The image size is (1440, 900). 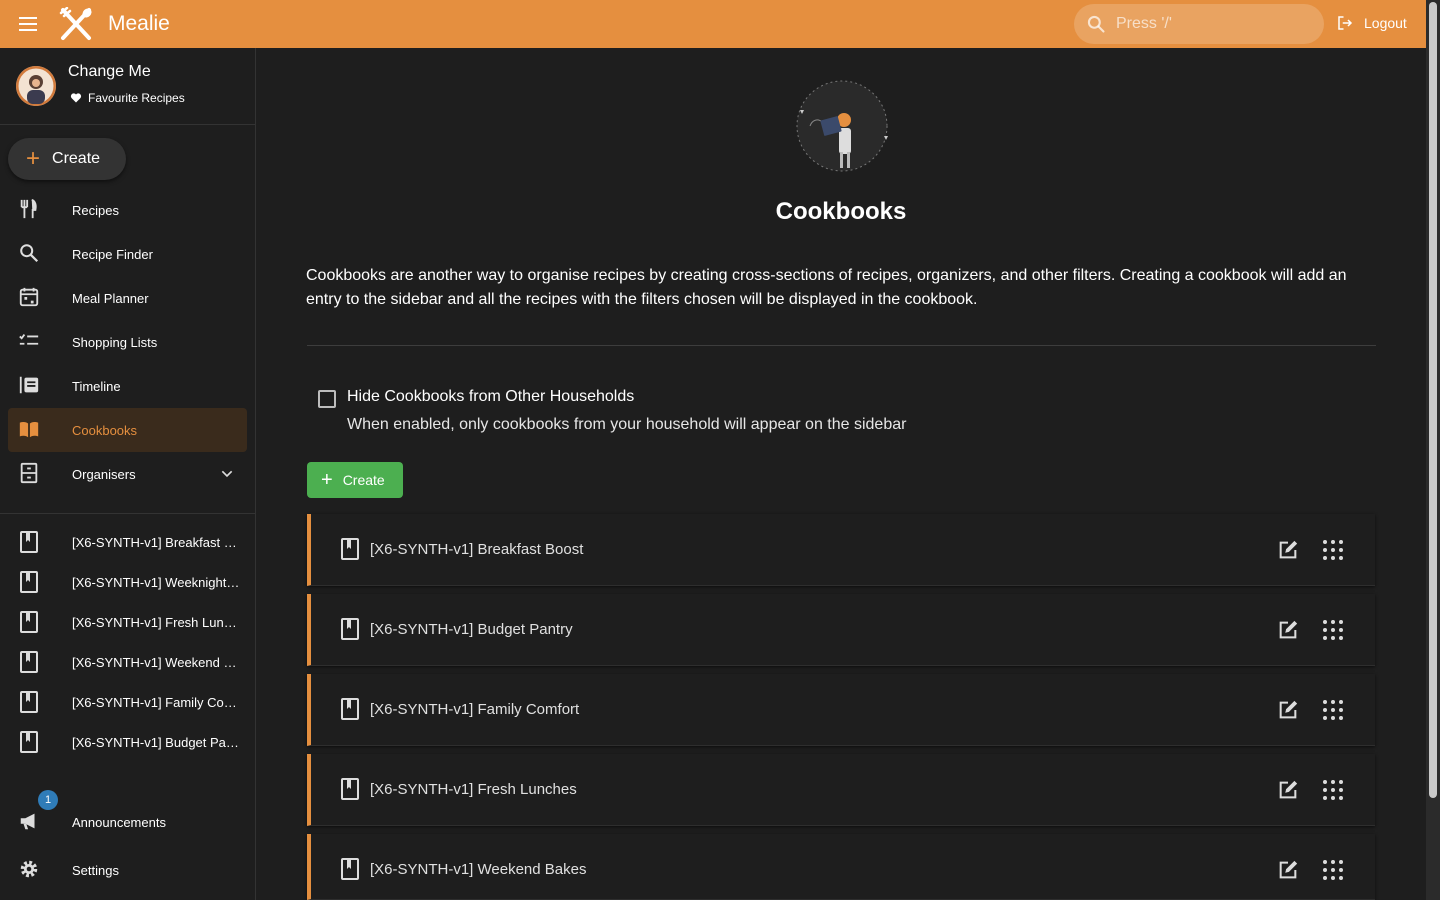 I want to click on timeline-icon, so click(x=29, y=385).